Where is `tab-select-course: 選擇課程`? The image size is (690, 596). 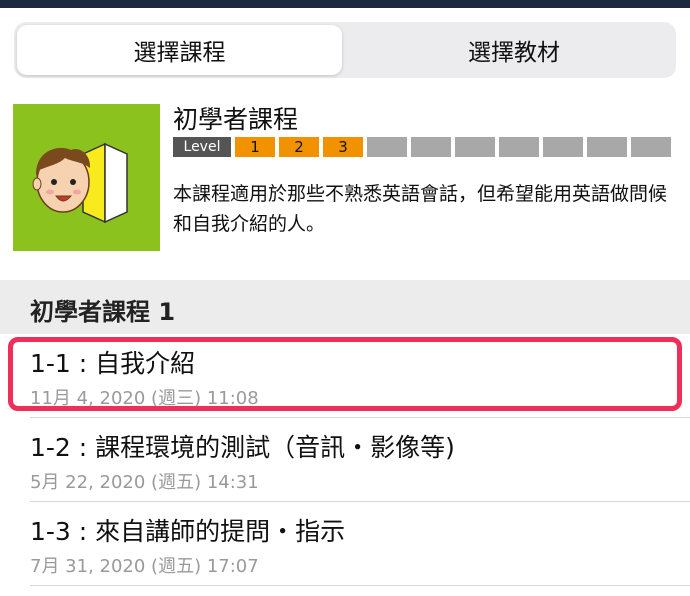
tab-select-course: 選擇課程 is located at coordinates (179, 50).